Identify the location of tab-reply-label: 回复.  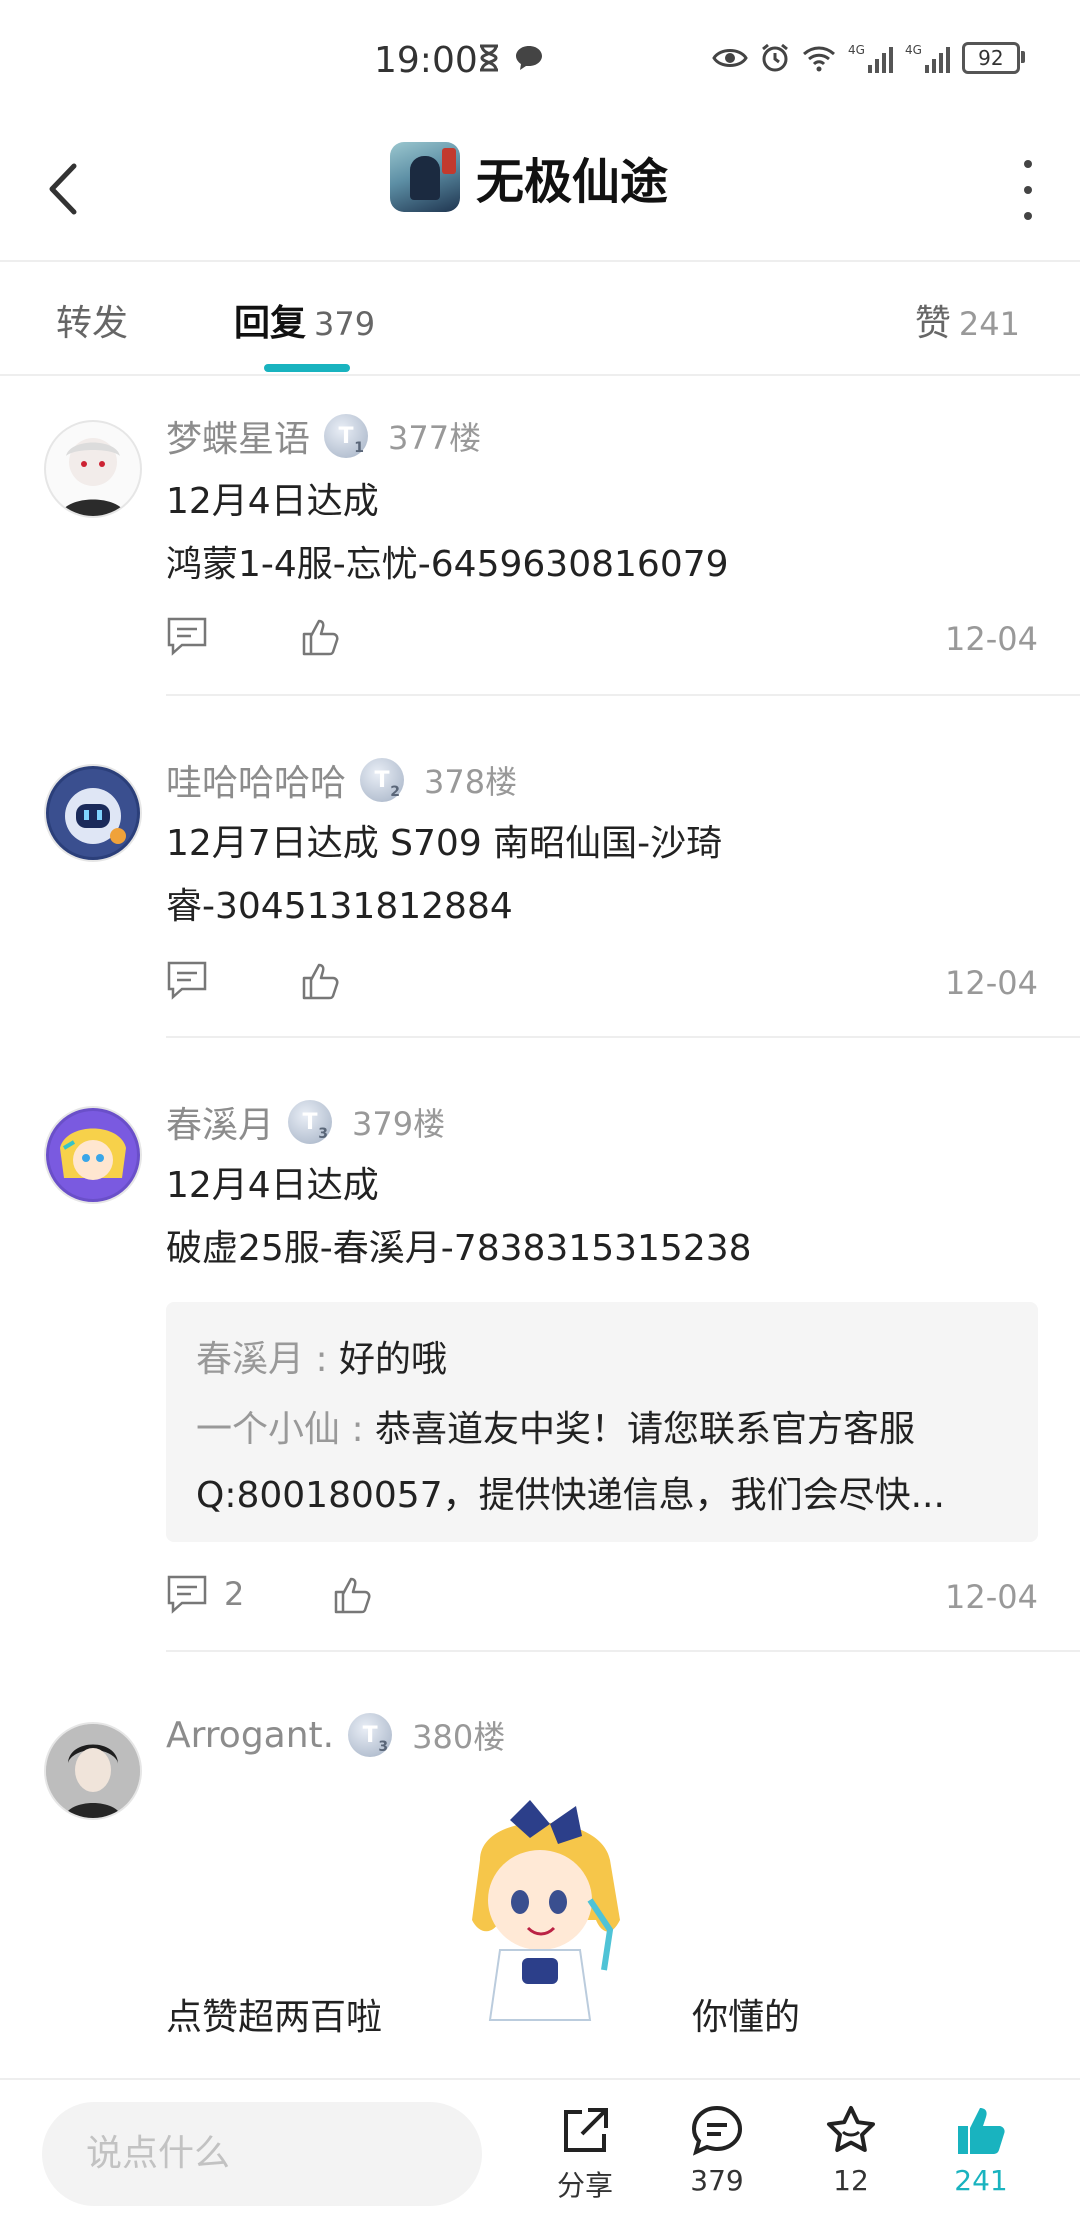
(270, 323).